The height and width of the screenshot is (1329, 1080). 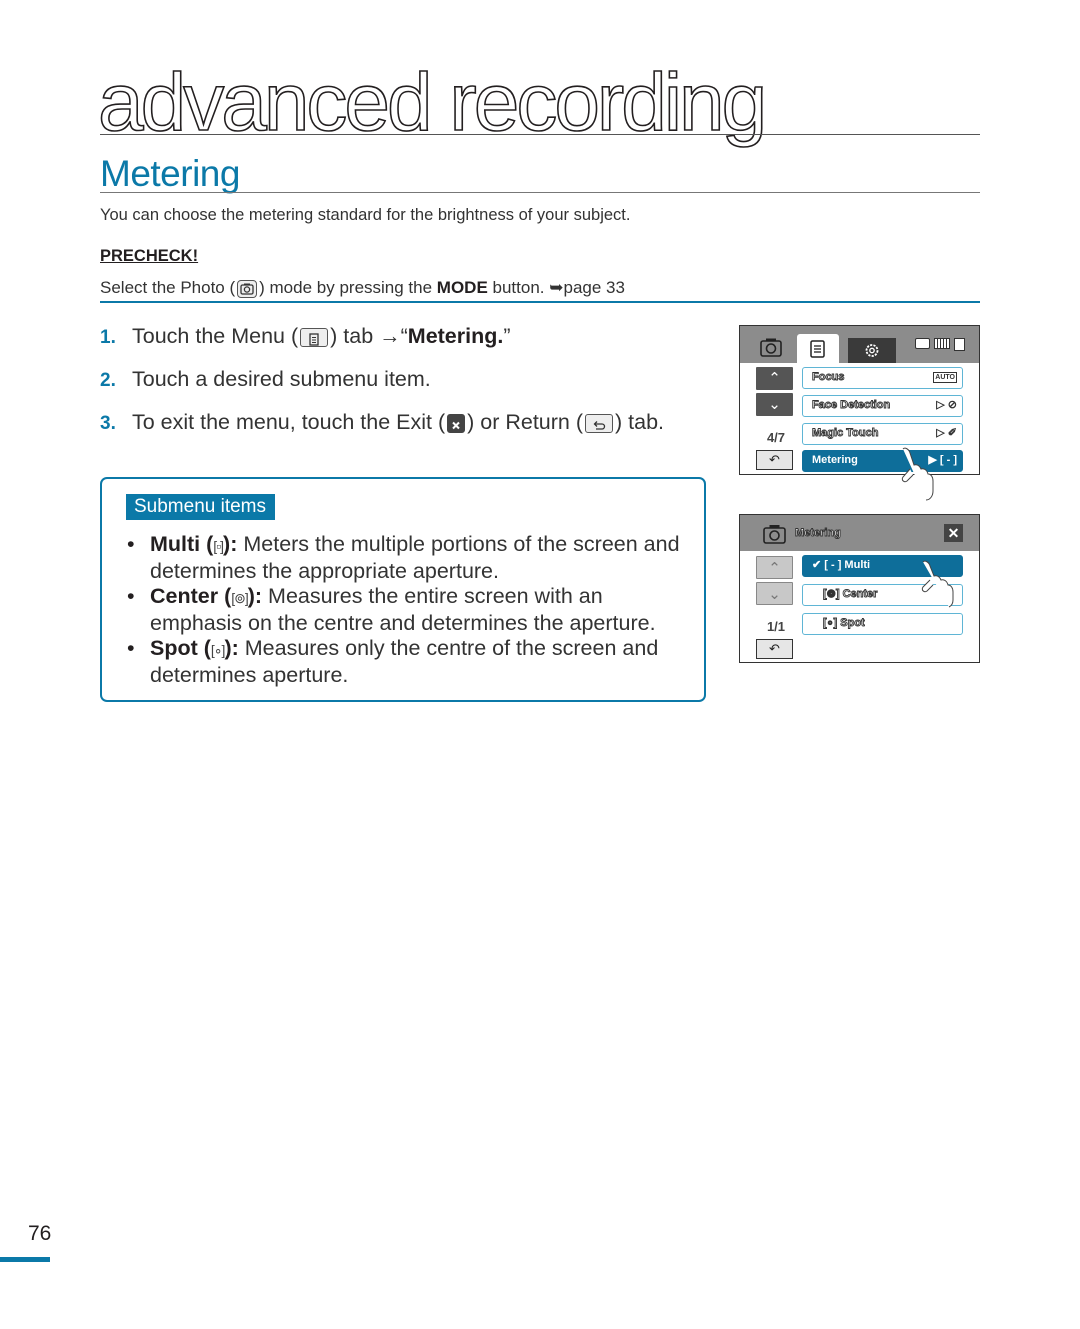 What do you see at coordinates (518, 287) in the screenshot?
I see `precheck-text-part: button.` at bounding box center [518, 287].